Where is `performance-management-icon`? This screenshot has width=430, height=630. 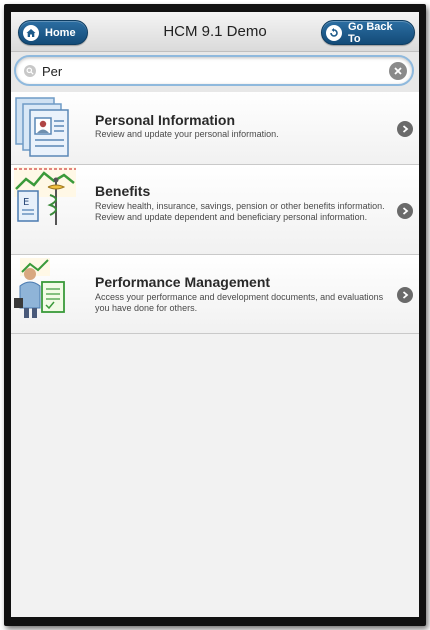
performance-management-icon is located at coordinates (45, 291).